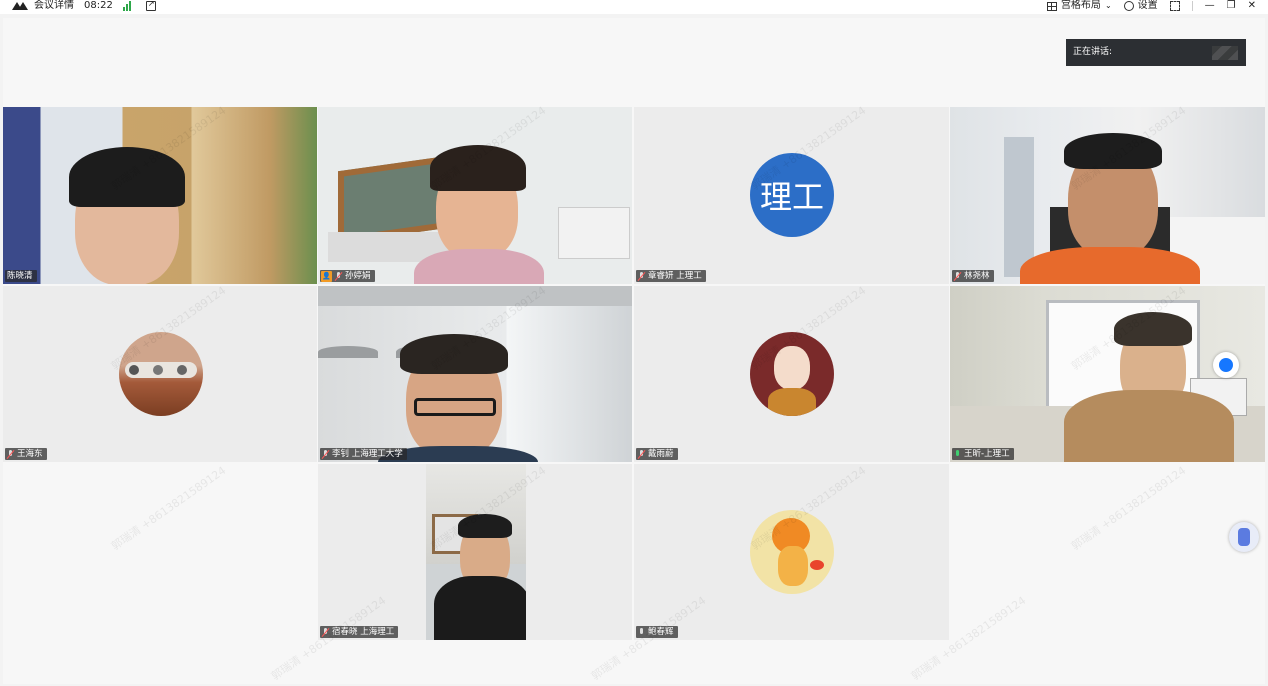 This screenshot has width=1268, height=686. Describe the element at coordinates (1225, 53) in the screenshot. I see `speaking-wave-icon` at that location.